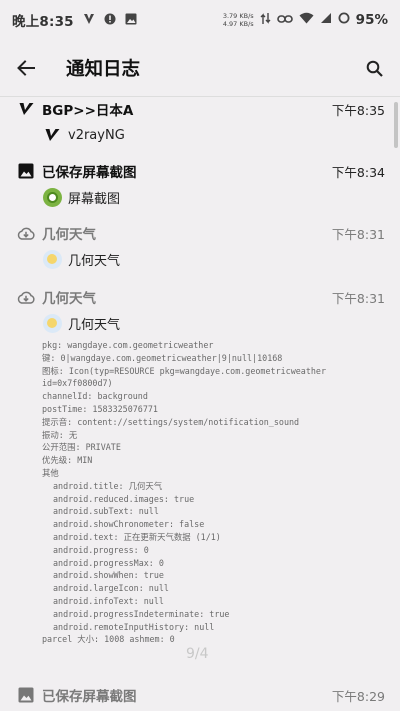 The image size is (400, 711). Describe the element at coordinates (200, 184) in the screenshot. I see `list-item: 已保存屏幕截图 下午8:34 屏幕截图` at that location.